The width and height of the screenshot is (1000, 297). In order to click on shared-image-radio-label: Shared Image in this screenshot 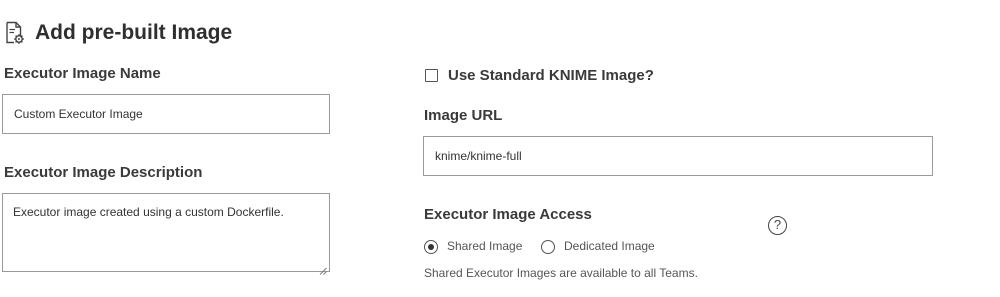, I will do `click(484, 246)`.